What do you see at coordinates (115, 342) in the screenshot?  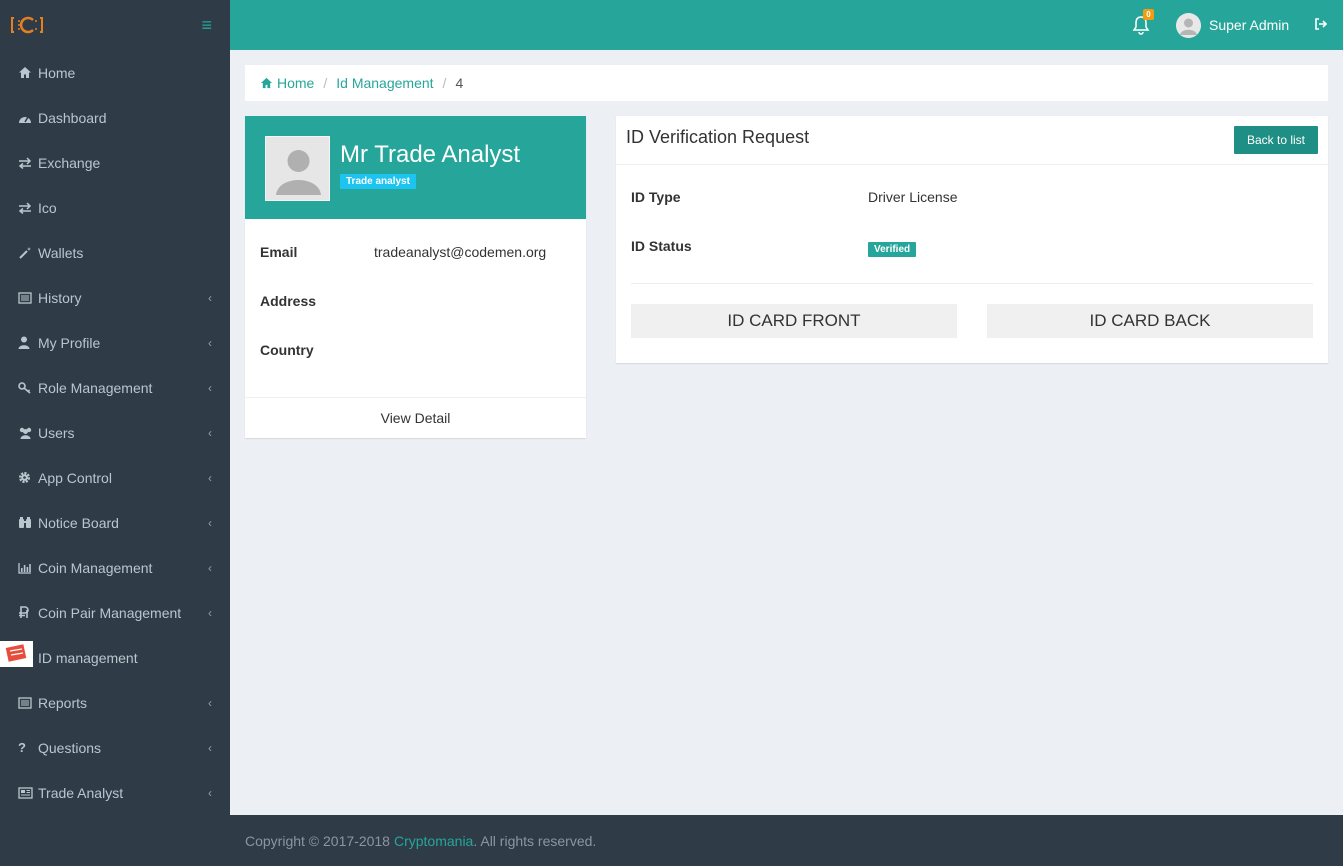 I see `sidebar-item-my-profile: My Profile ‹` at bounding box center [115, 342].